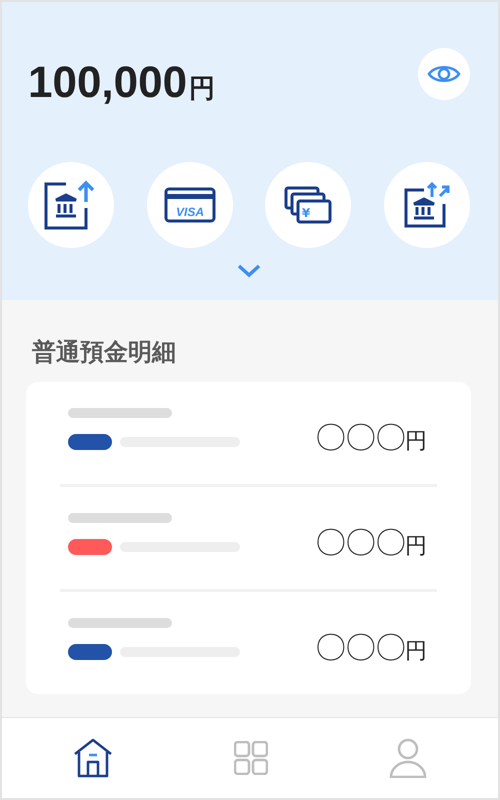  I want to click on action-button: ¥, so click(308, 205).